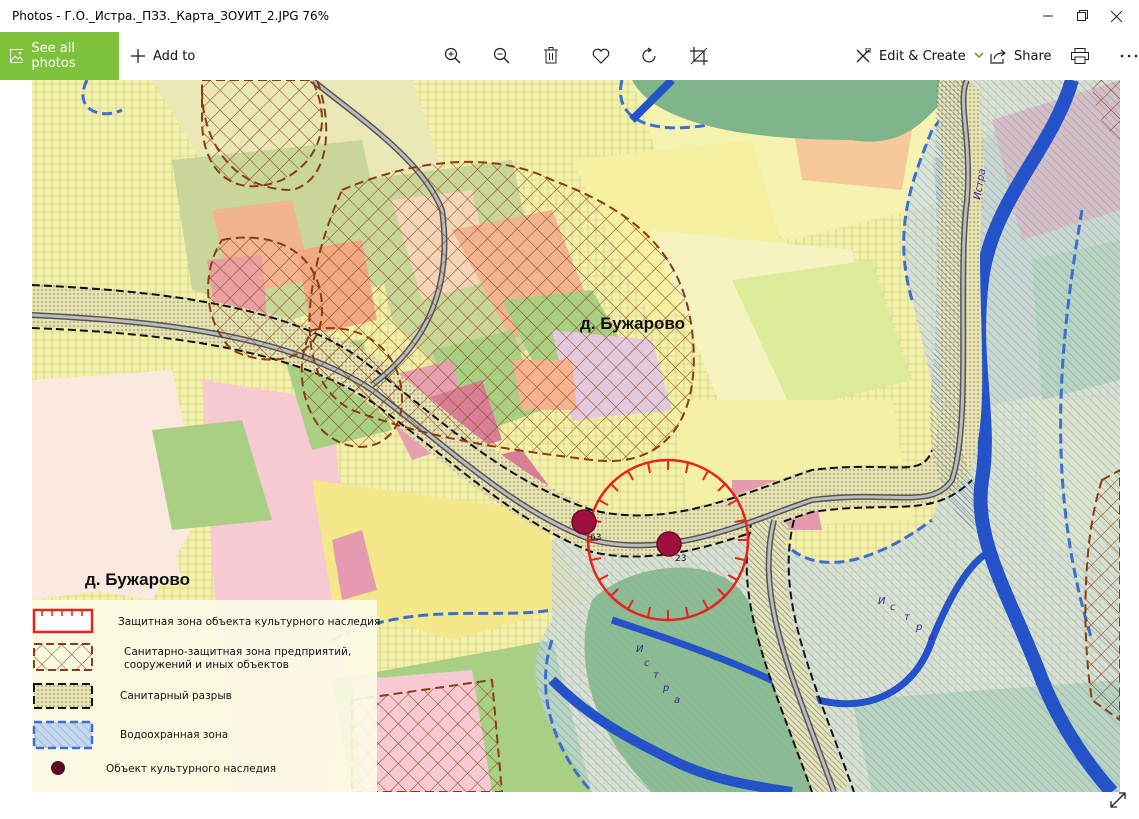  I want to click on full-screen-button, so click(1118, 800).